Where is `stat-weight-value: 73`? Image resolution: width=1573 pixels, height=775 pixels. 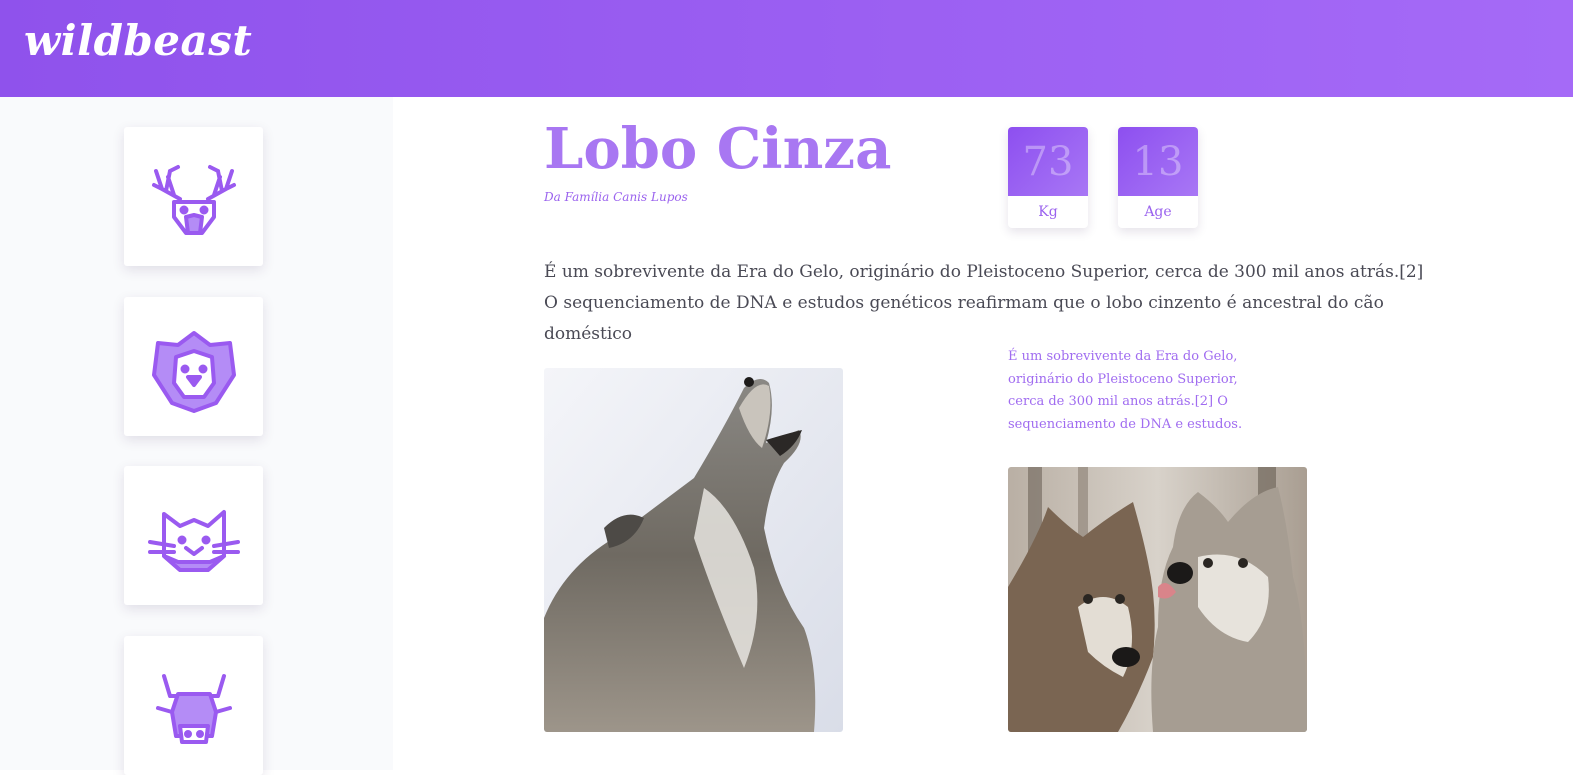 stat-weight-value: 73 is located at coordinates (1048, 161).